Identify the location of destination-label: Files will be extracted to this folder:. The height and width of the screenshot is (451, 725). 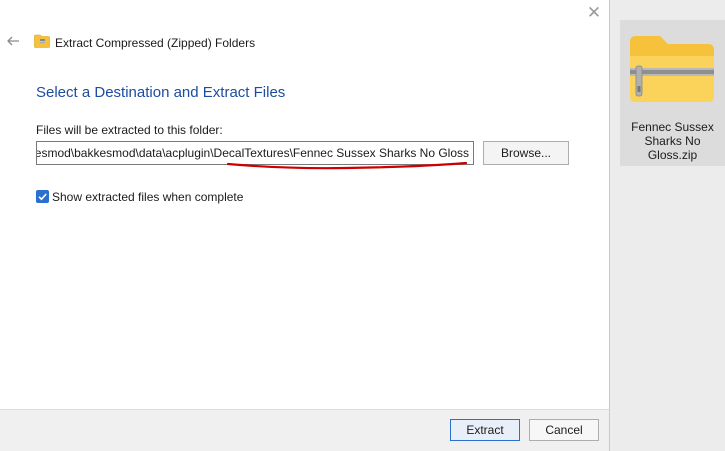
(129, 130).